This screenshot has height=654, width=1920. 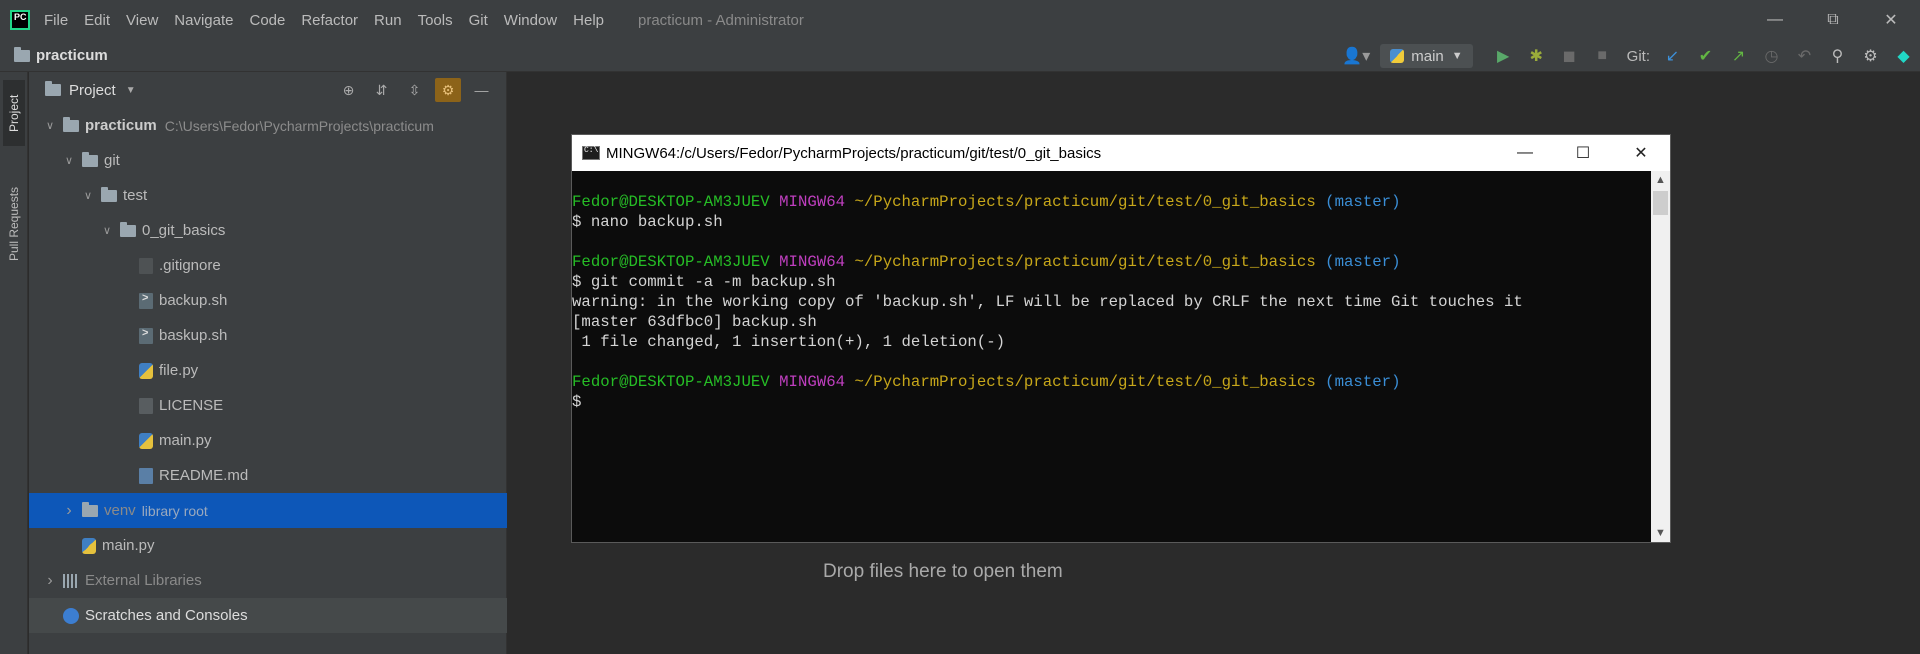 I want to click on run-config-label: main, so click(x=1427, y=56).